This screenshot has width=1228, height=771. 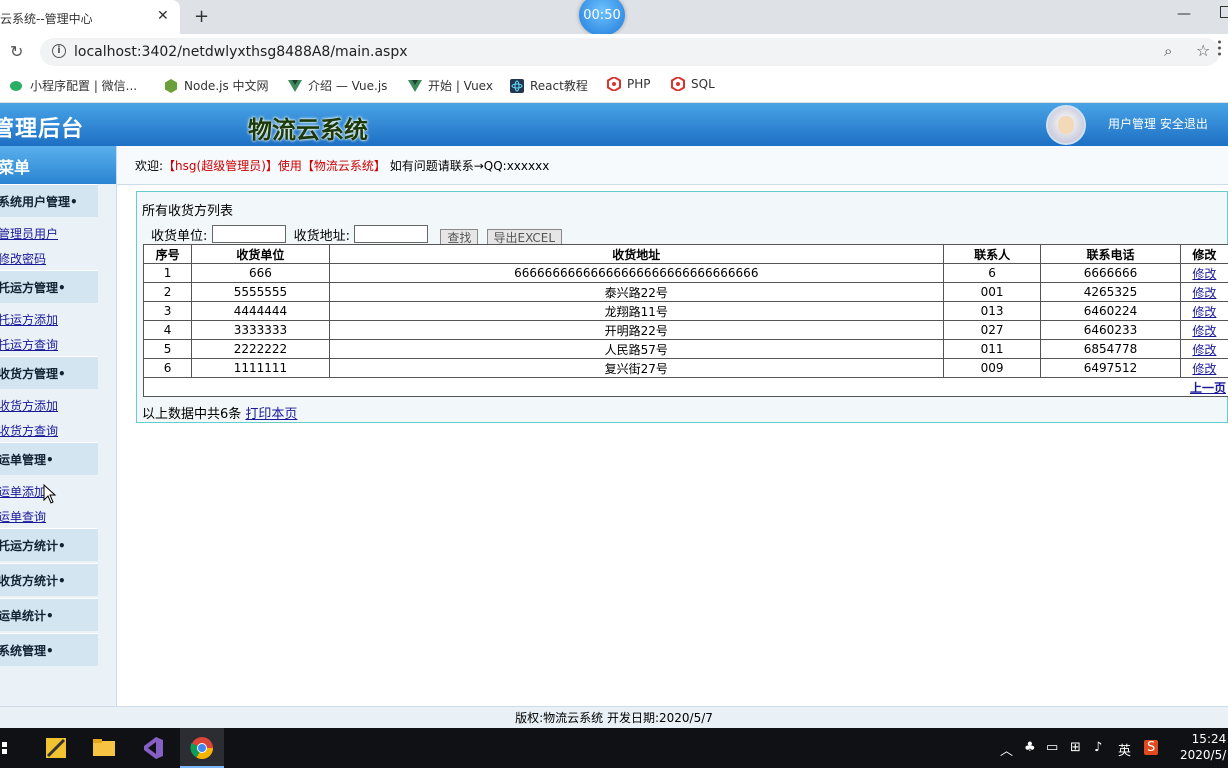 I want to click on sidebar-link-admin-users: 管理员用户, so click(x=29, y=233).